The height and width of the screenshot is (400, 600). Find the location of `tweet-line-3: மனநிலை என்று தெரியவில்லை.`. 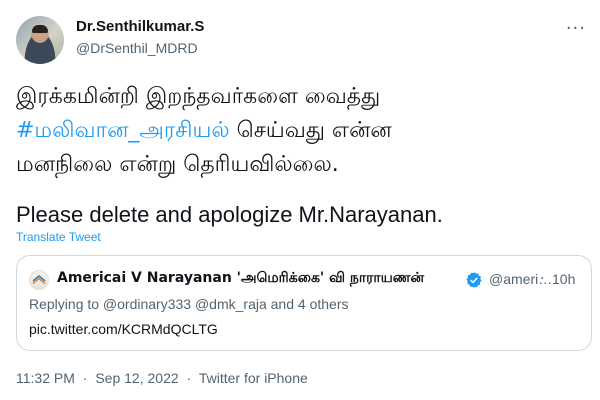

tweet-line-3: மனநிலை என்று தெரியவில்லை. is located at coordinates (177, 164).